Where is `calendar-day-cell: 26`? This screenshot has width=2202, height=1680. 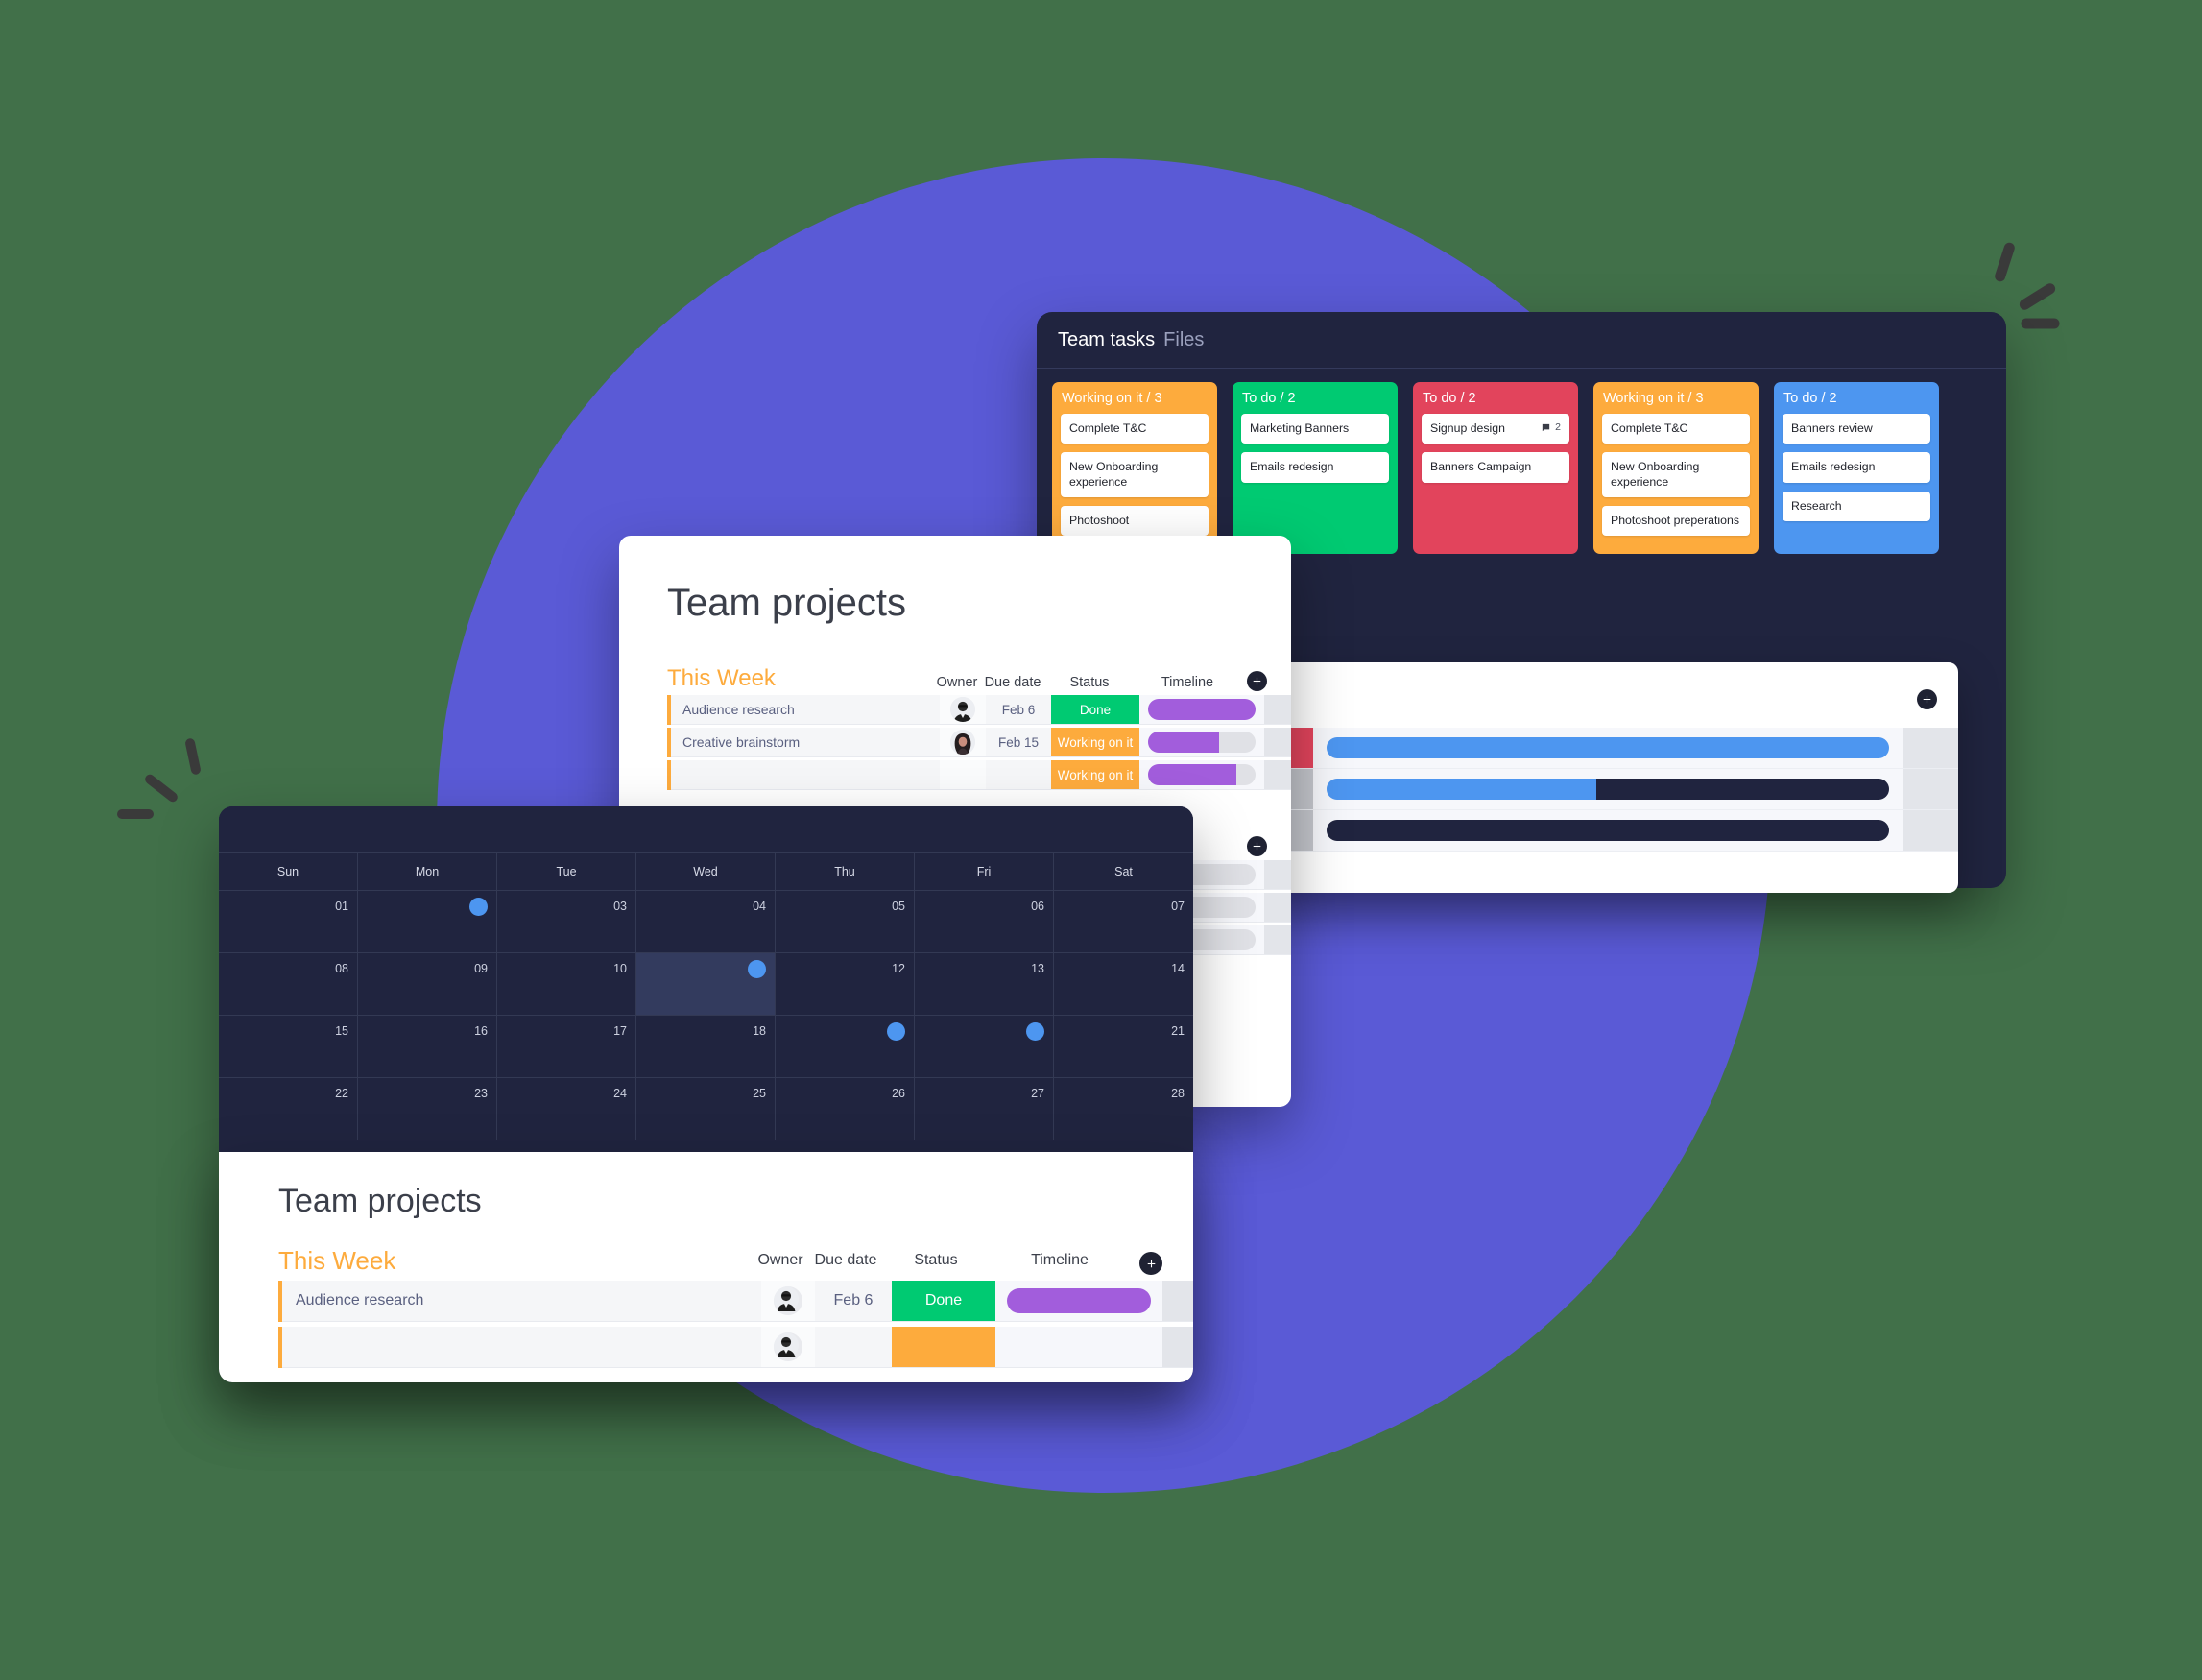
calendar-day-cell: 26 is located at coordinates (845, 1108).